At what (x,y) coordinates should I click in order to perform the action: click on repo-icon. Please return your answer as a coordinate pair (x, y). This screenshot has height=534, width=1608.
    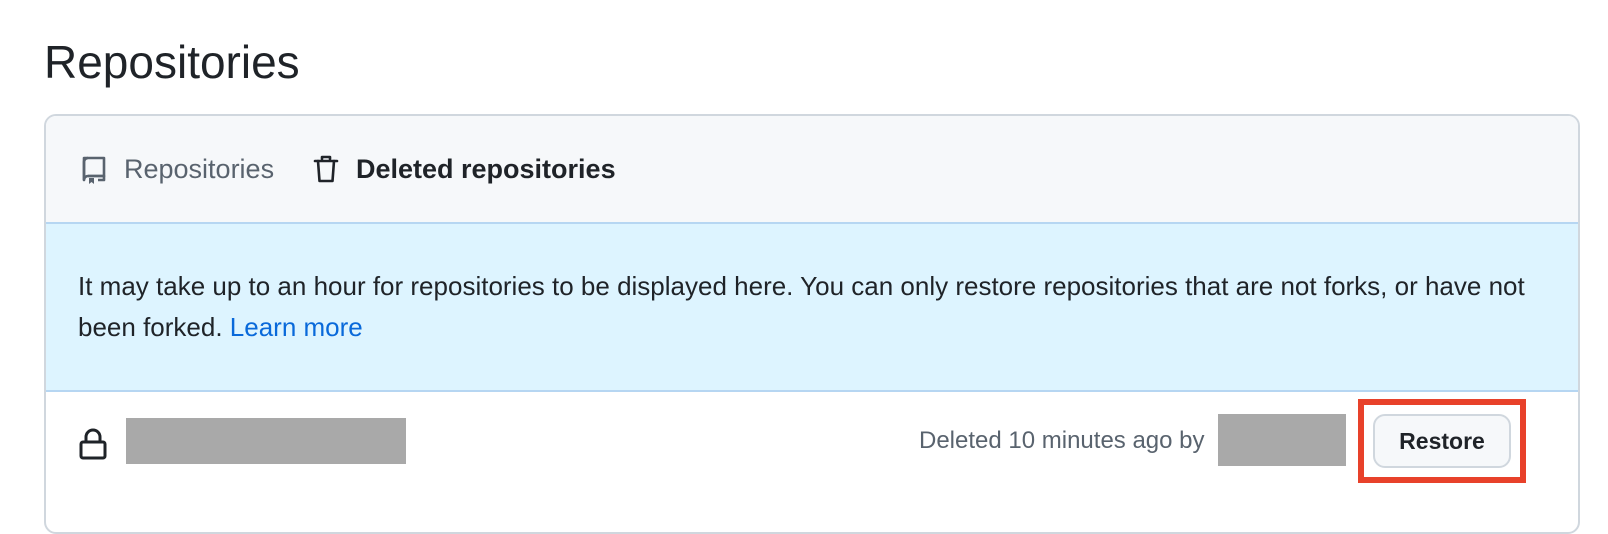
    Looking at the image, I should click on (94, 169).